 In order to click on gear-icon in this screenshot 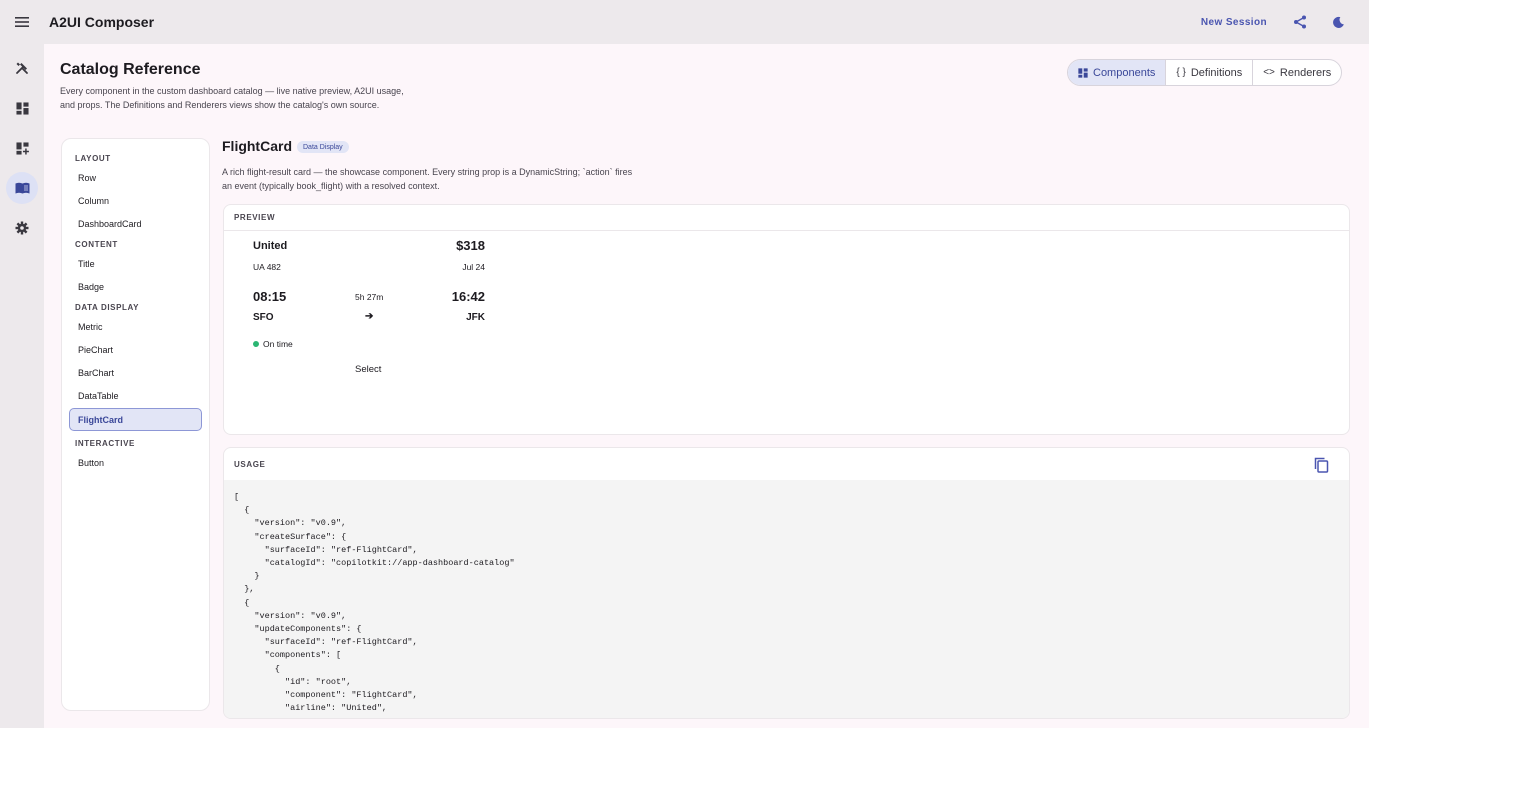, I will do `click(22, 228)`.